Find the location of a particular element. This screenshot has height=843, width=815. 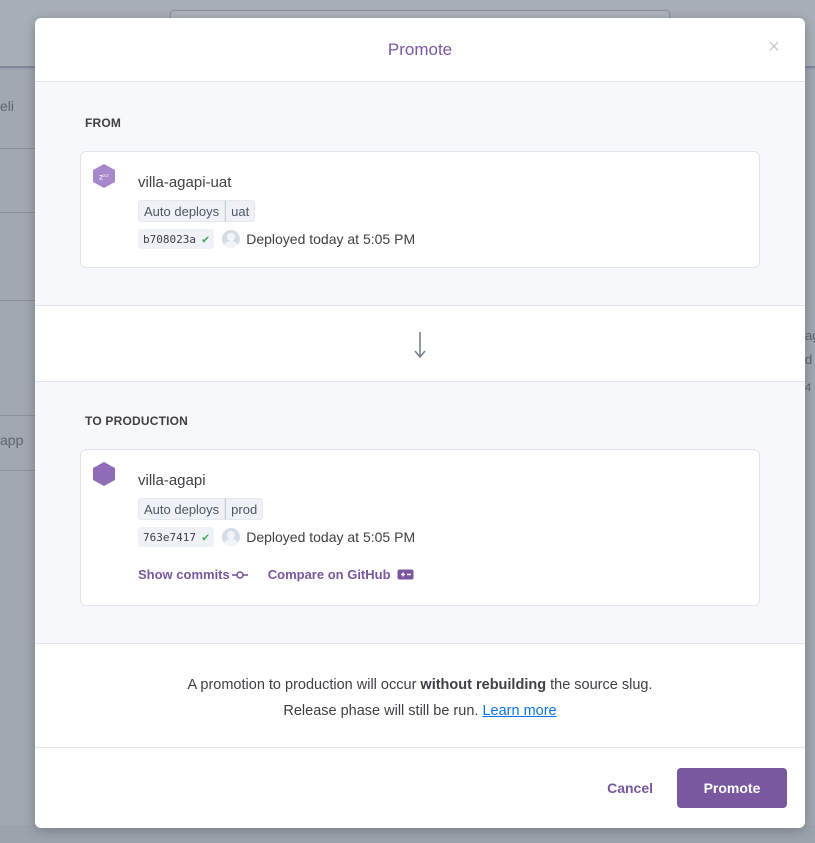

commit-sha-text: b708023a is located at coordinates (169, 239).